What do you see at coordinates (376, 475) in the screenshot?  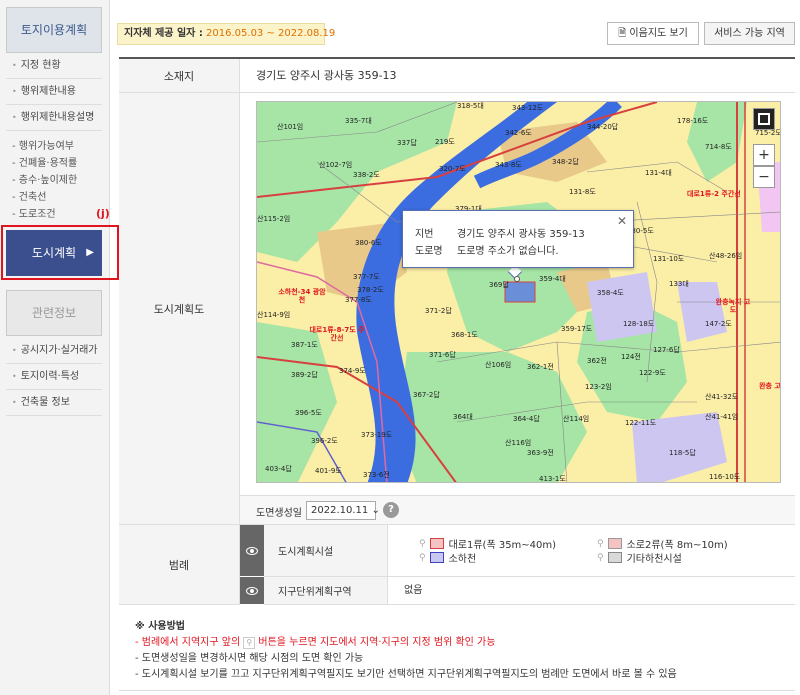 I see `map-lot-label: 373-6전` at bounding box center [376, 475].